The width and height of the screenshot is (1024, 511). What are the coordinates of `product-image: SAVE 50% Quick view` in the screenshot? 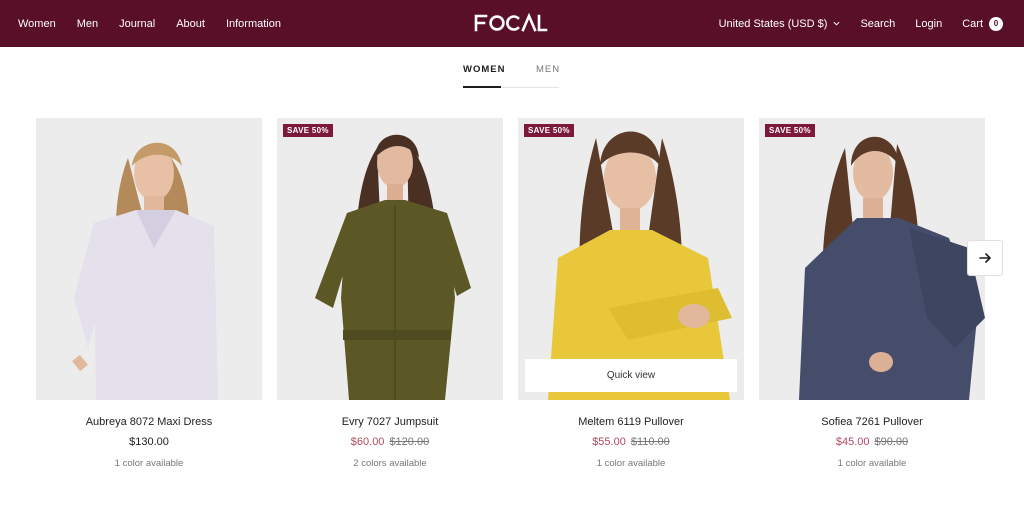 It's located at (631, 259).